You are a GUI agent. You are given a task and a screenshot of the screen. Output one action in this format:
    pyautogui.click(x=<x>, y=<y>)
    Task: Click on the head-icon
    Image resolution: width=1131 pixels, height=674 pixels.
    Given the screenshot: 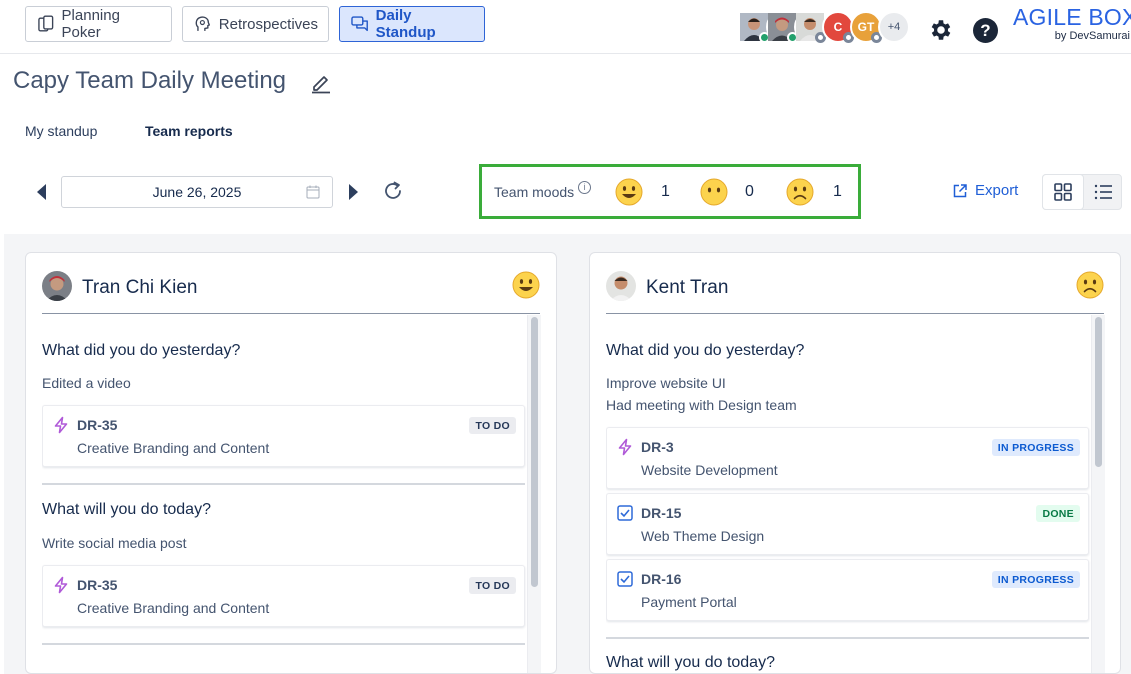 What is the action you would take?
    pyautogui.click(x=203, y=23)
    